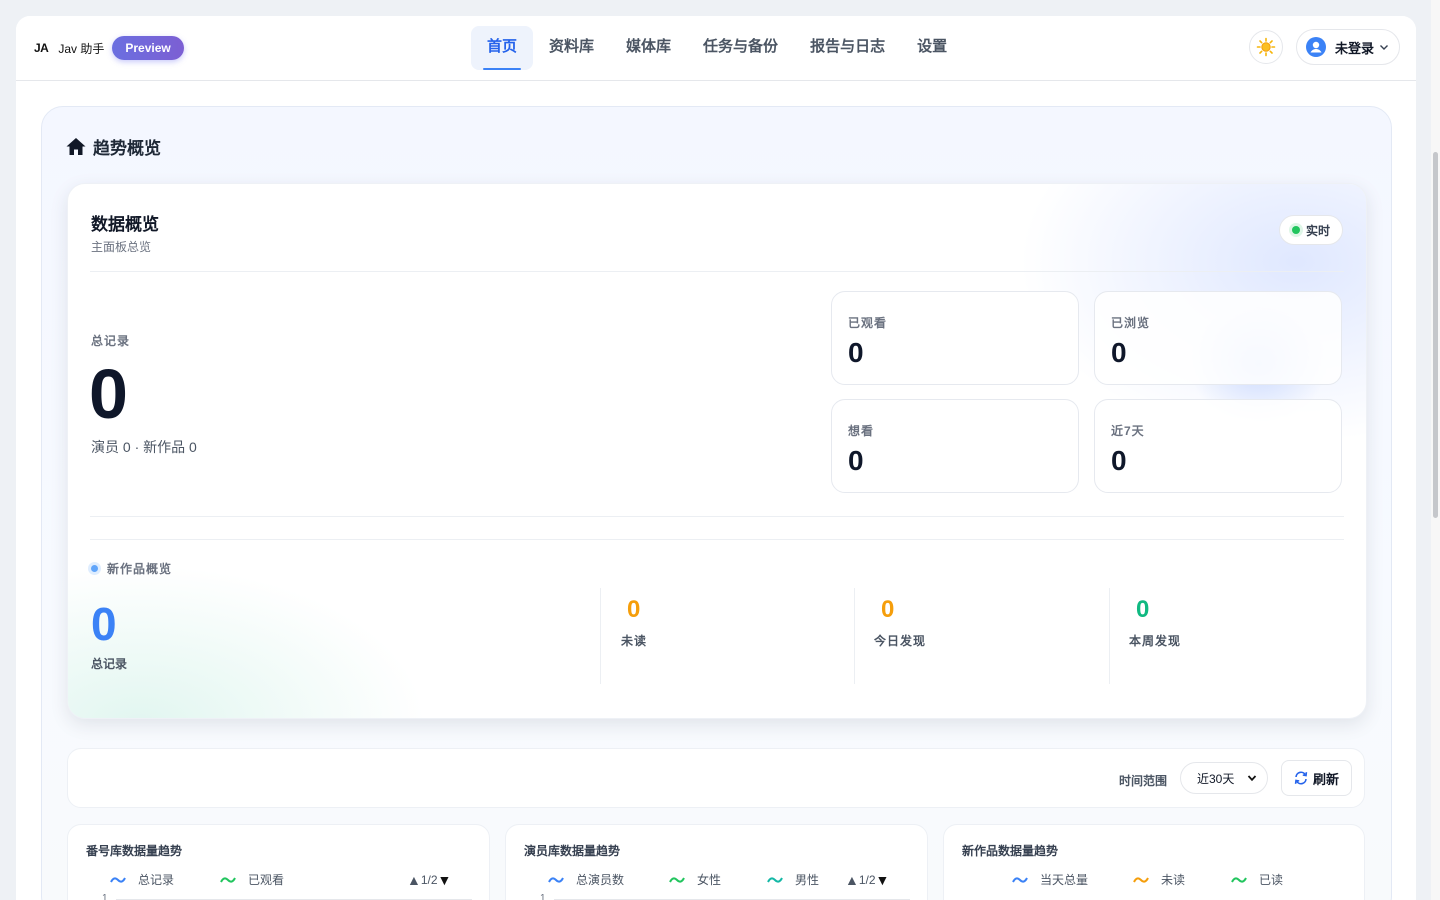  Describe the element at coordinates (156, 880) in the screenshot. I see `legend-label: 总记录` at that location.